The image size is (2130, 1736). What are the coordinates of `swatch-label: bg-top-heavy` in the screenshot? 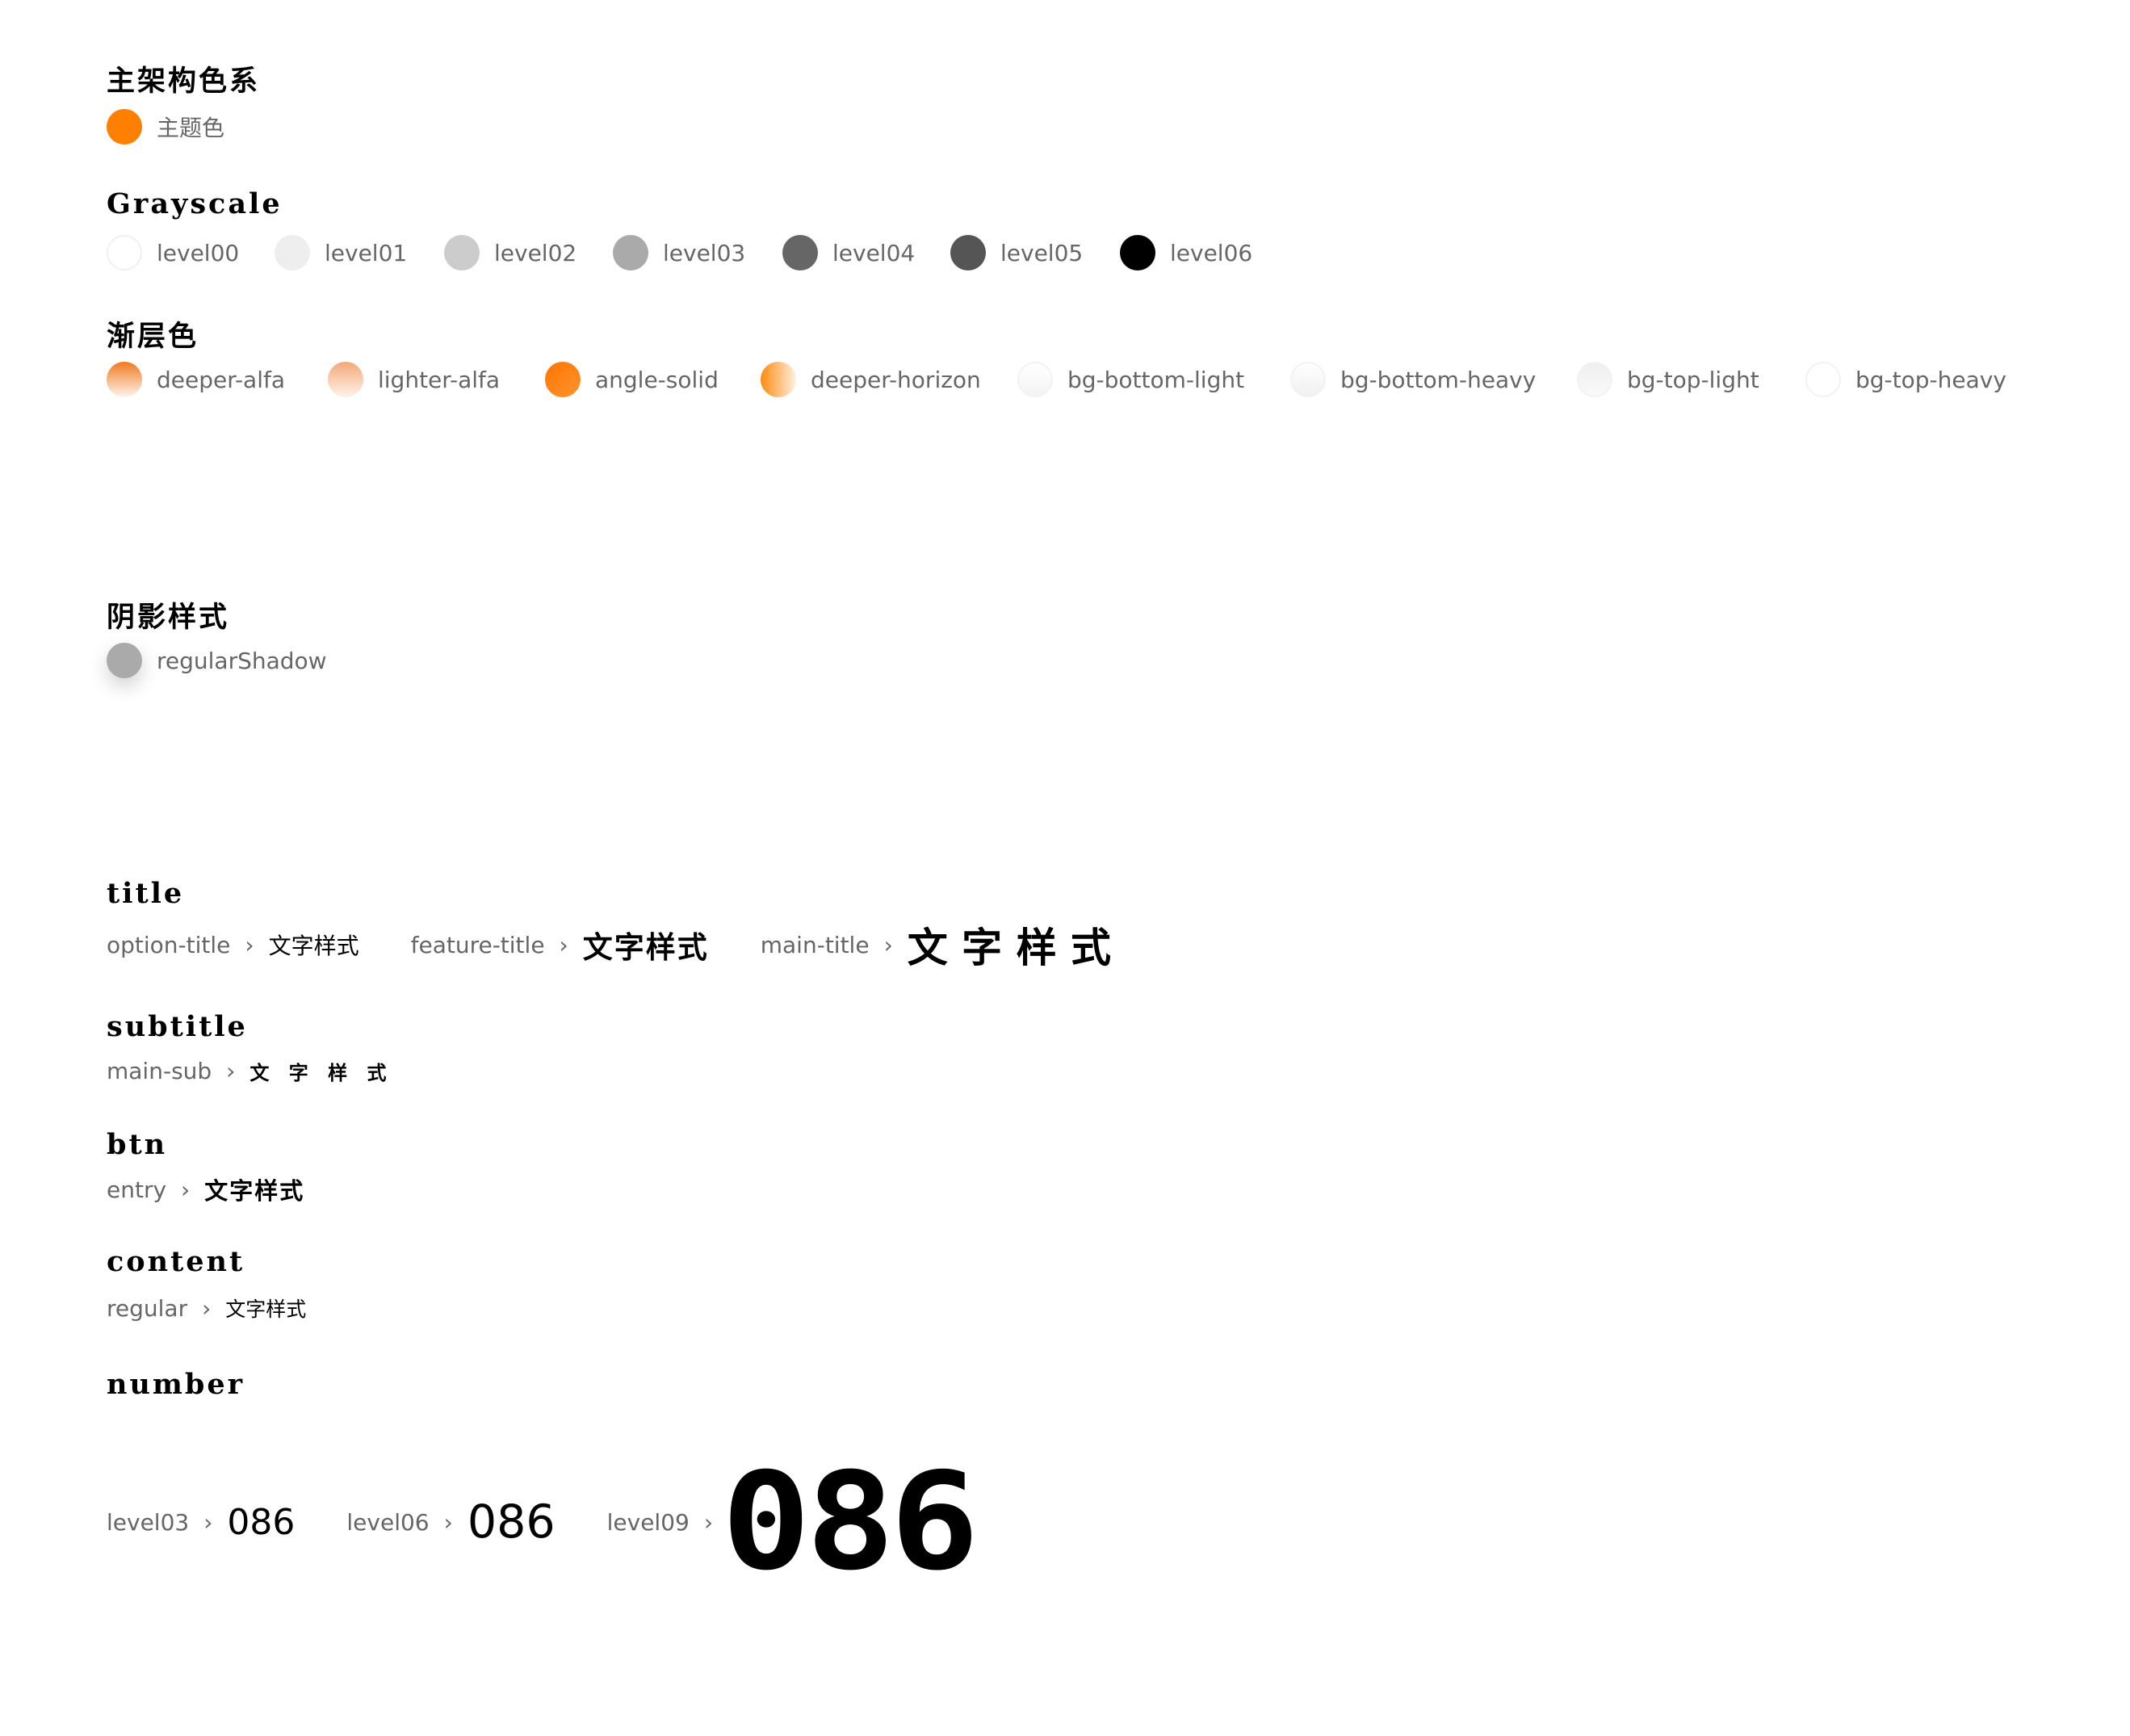 It's located at (1930, 379).